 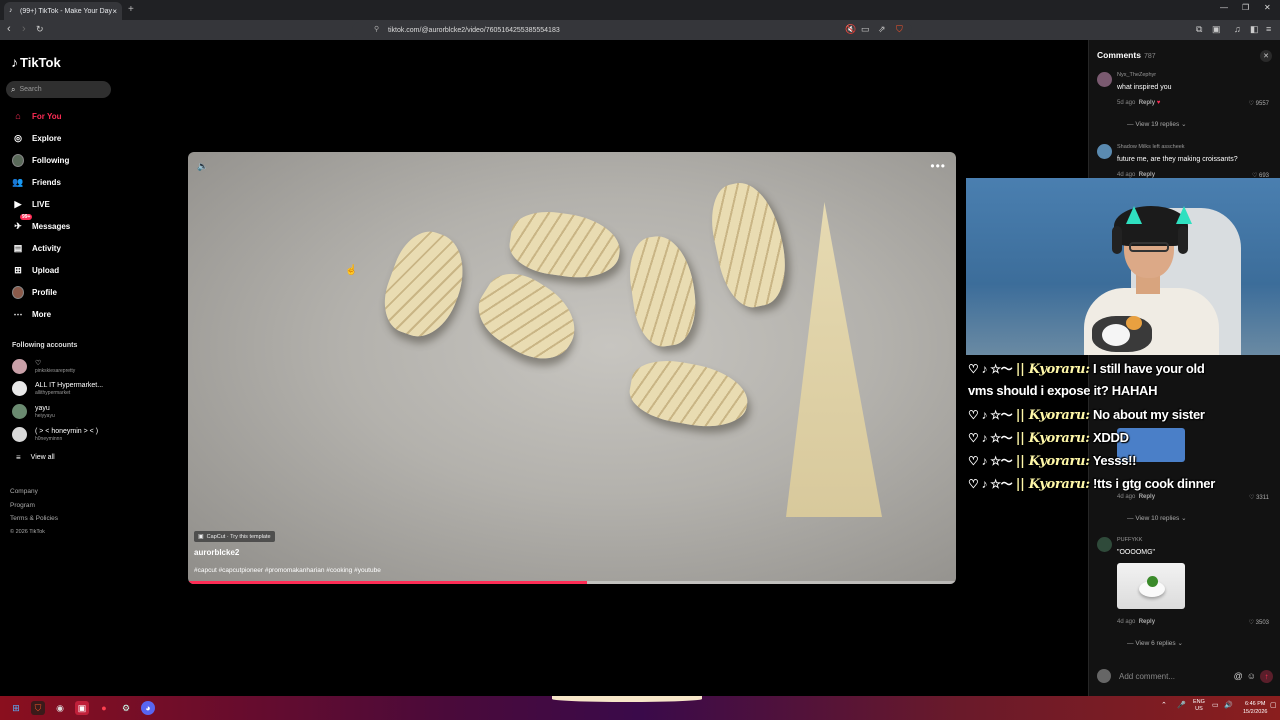 What do you see at coordinates (33, 411) in the screenshot?
I see `account-item: yayu heiyyayu` at bounding box center [33, 411].